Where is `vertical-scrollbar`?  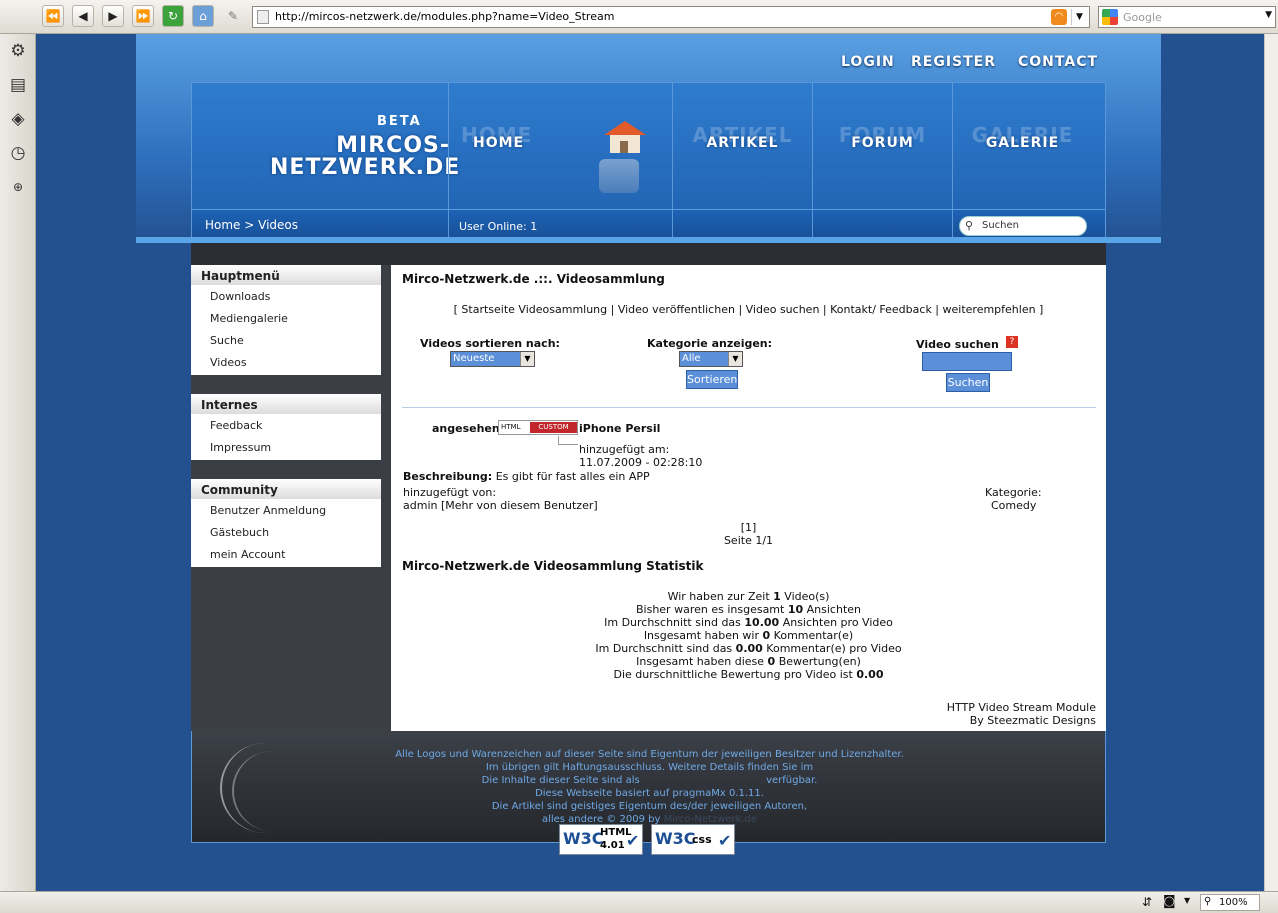
vertical-scrollbar is located at coordinates (1271, 462).